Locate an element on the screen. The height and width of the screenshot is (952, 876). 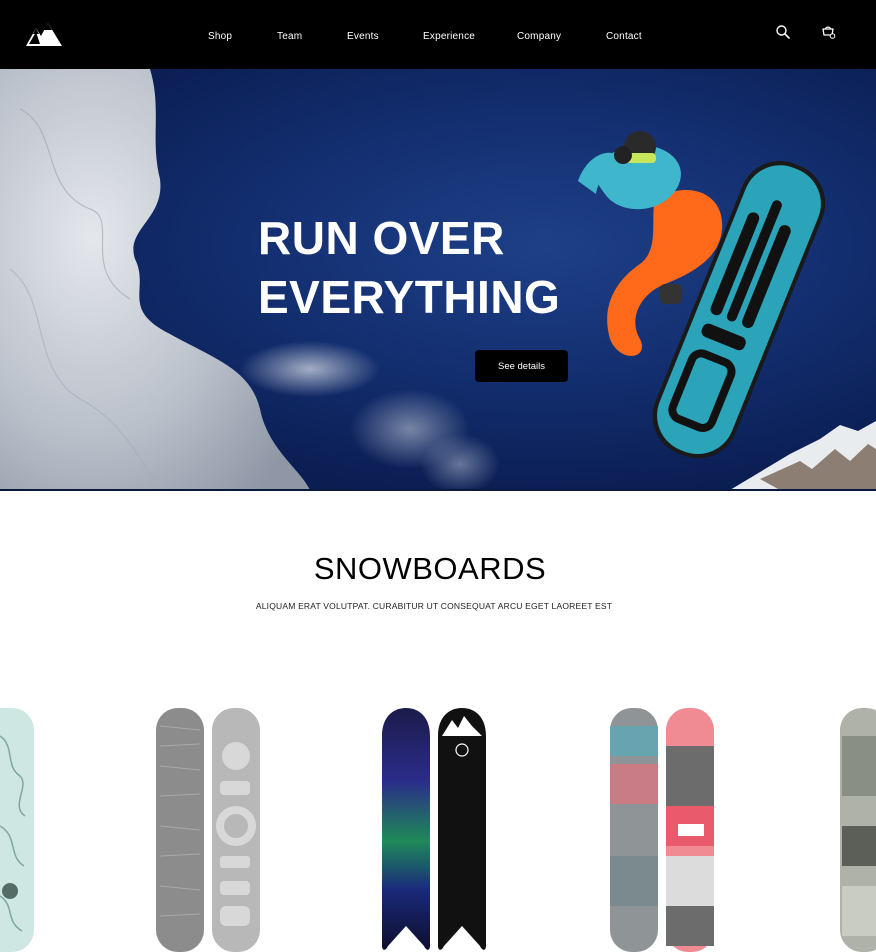
cart-icon is located at coordinates (828, 32).